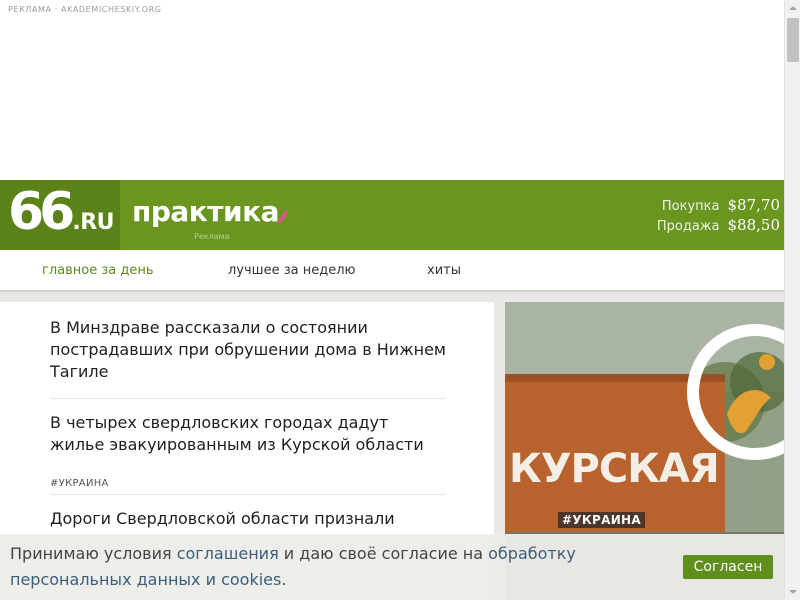  I want to click on promo-ad-note: Реклама, so click(212, 236).